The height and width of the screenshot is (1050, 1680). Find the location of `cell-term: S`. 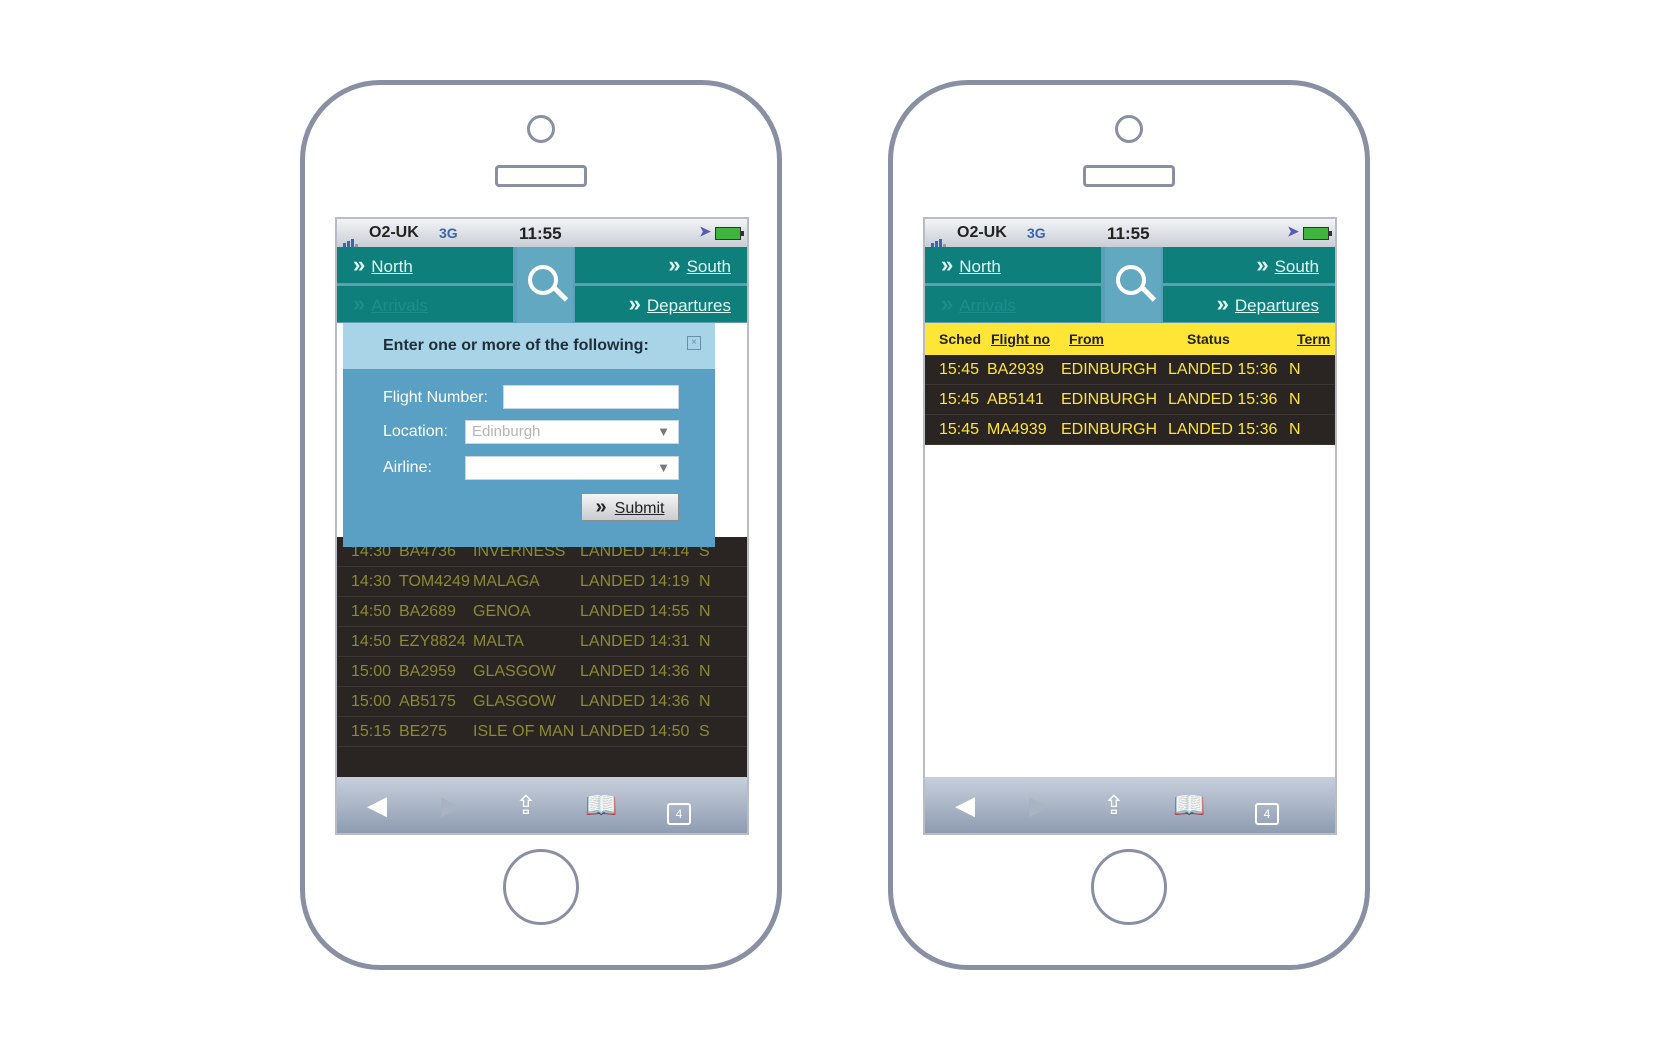

cell-term: S is located at coordinates (704, 731).